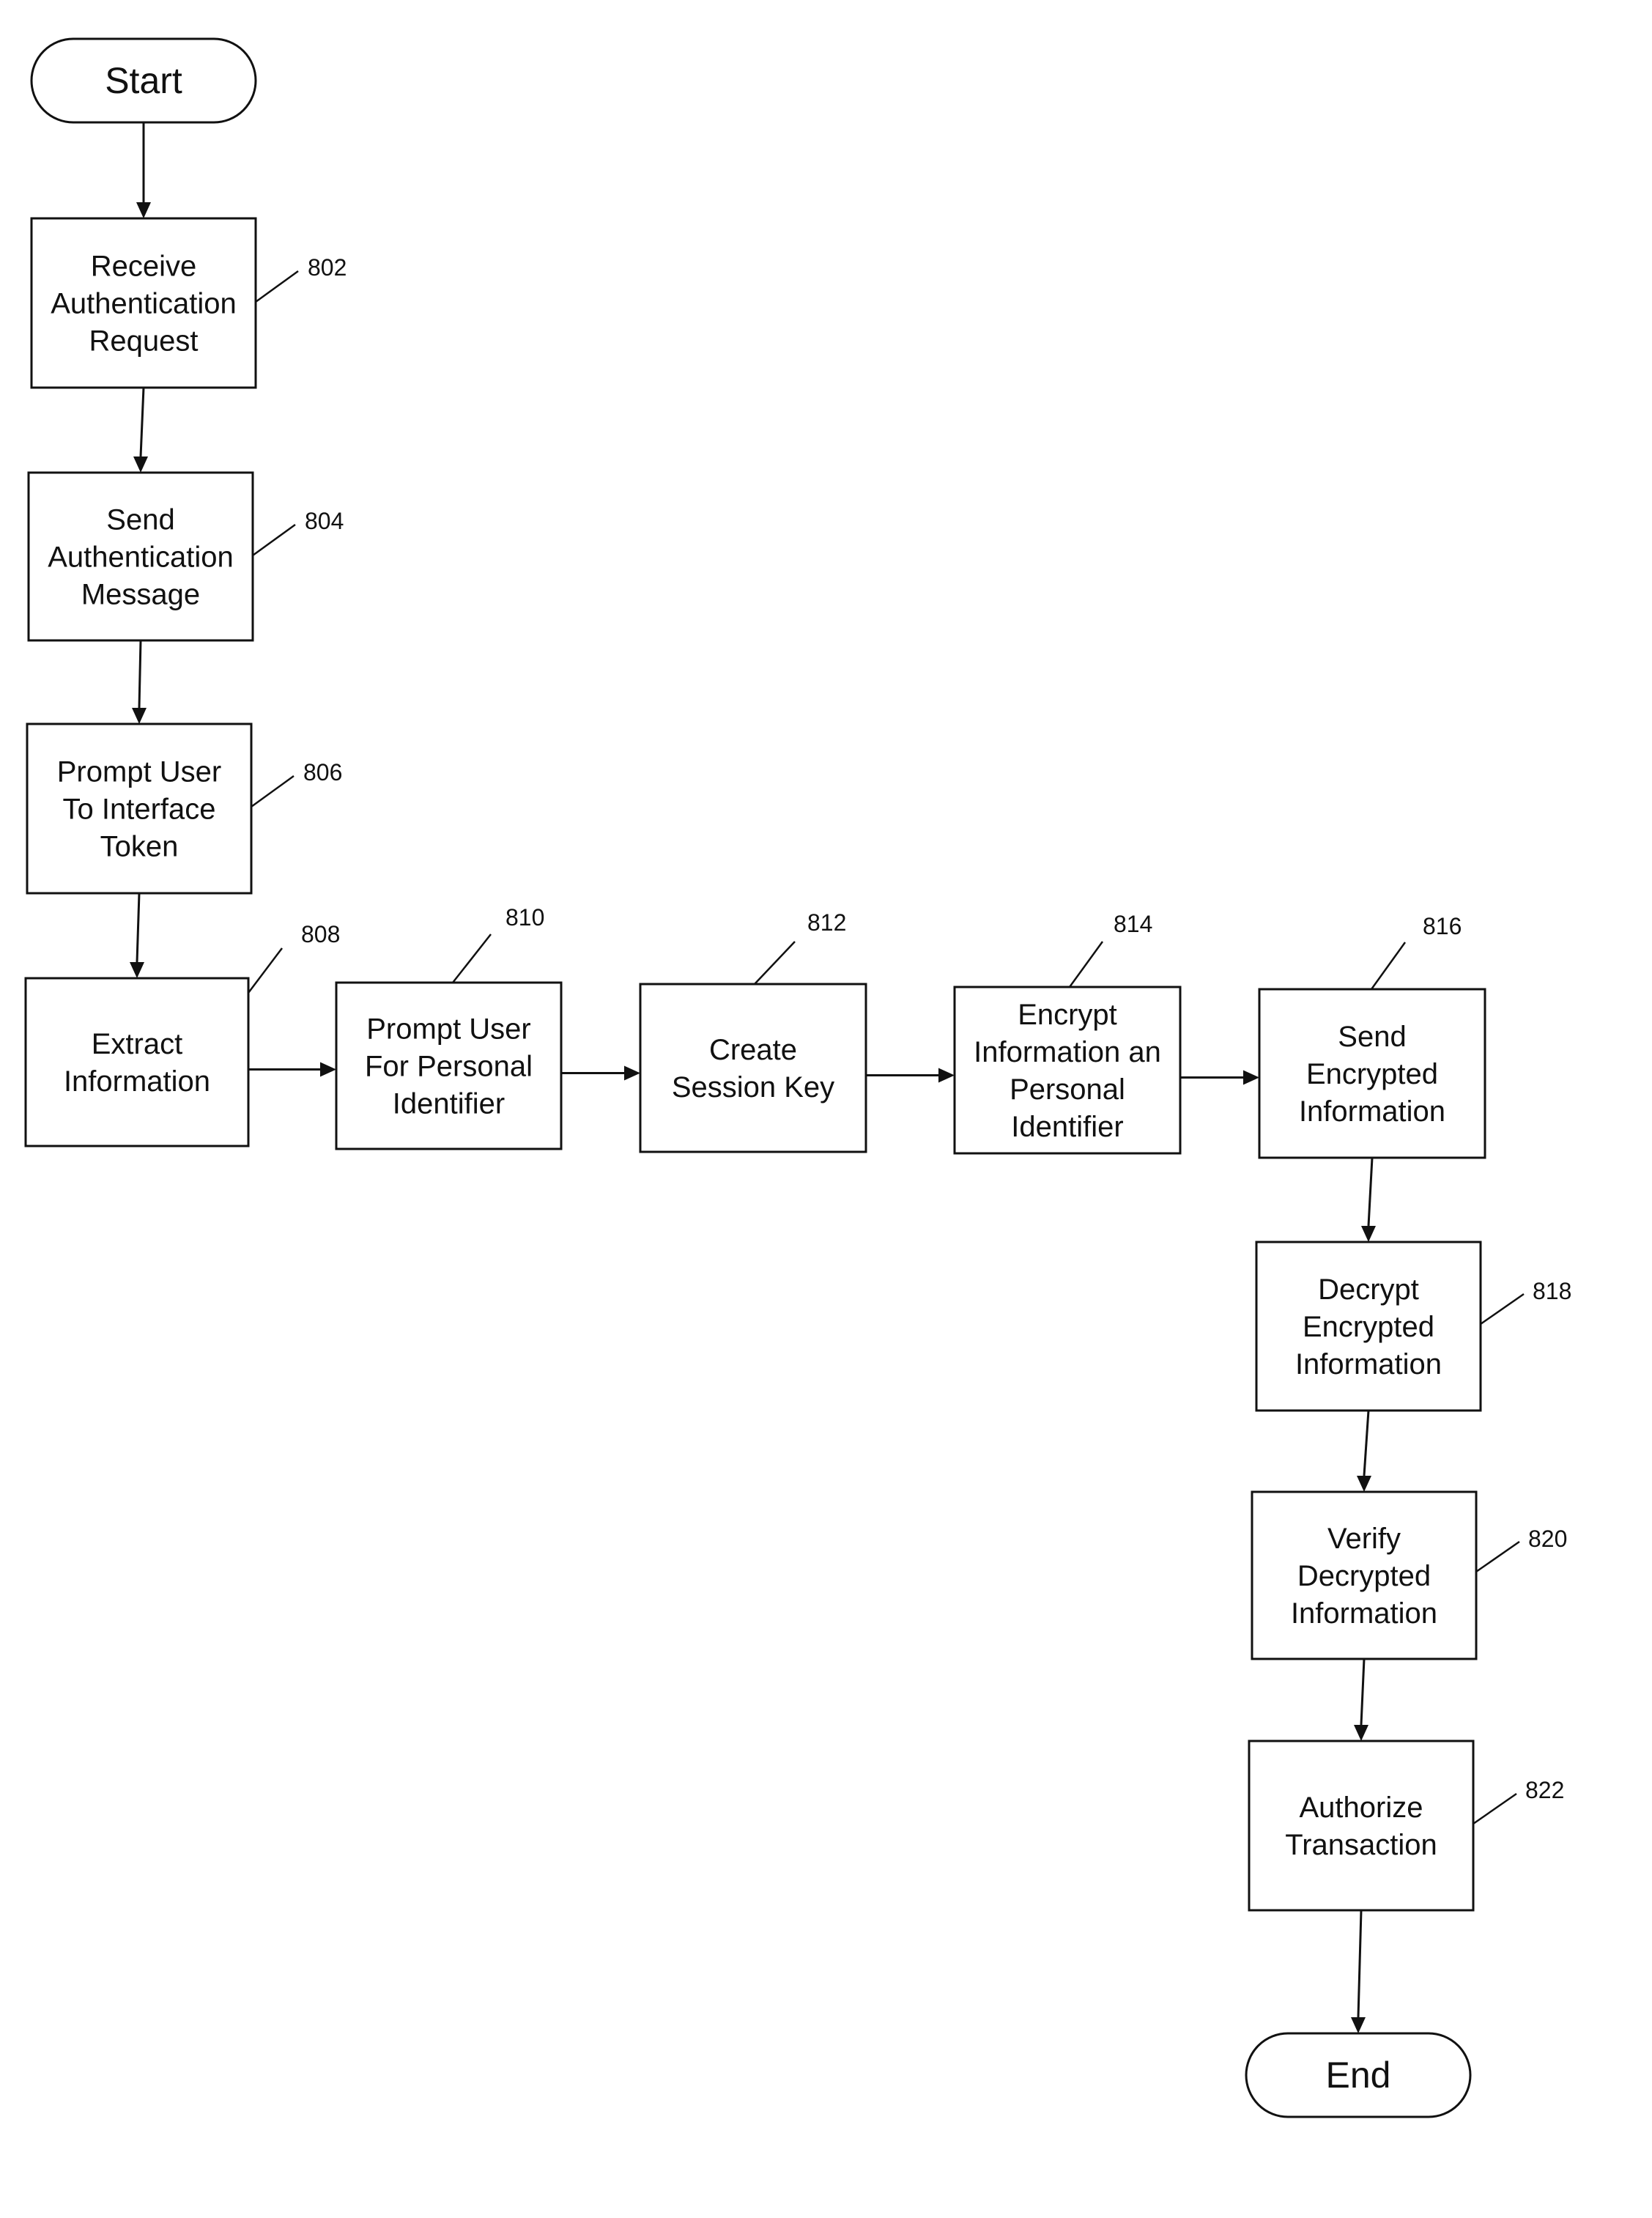  Describe the element at coordinates (1368, 1289) in the screenshot. I see `node-label-line: Decrypt` at that location.